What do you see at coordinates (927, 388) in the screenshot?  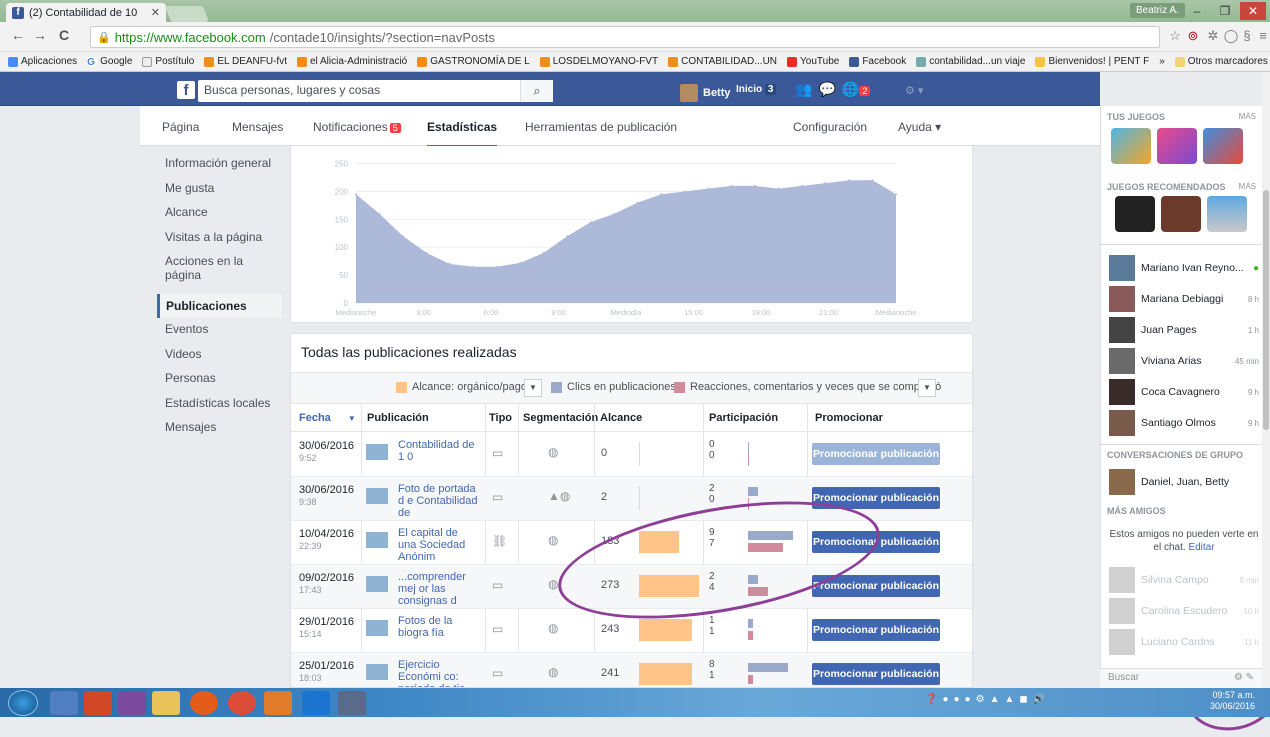 I see `reacciones-dropdown: ▼` at bounding box center [927, 388].